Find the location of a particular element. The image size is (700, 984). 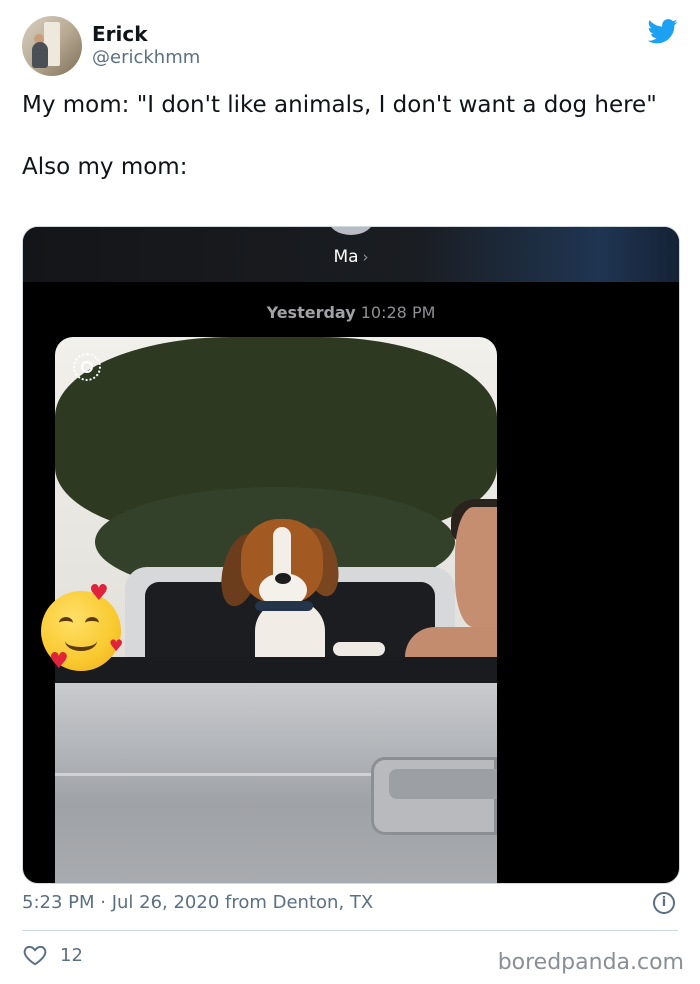

truck-bed-rail is located at coordinates (276, 670).